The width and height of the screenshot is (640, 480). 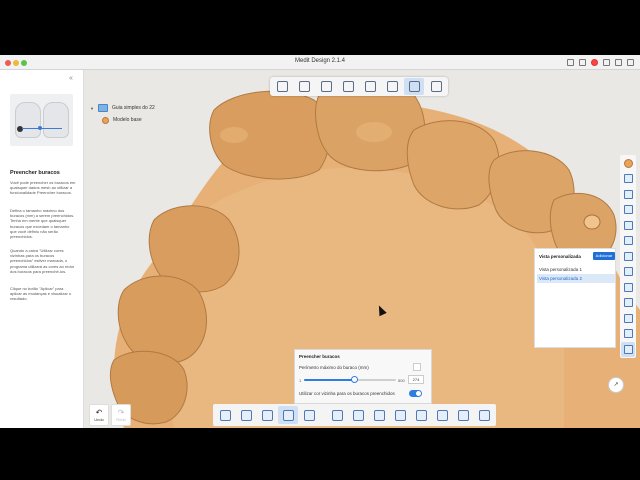 I want to click on tool-mesh, so click(x=484, y=415).